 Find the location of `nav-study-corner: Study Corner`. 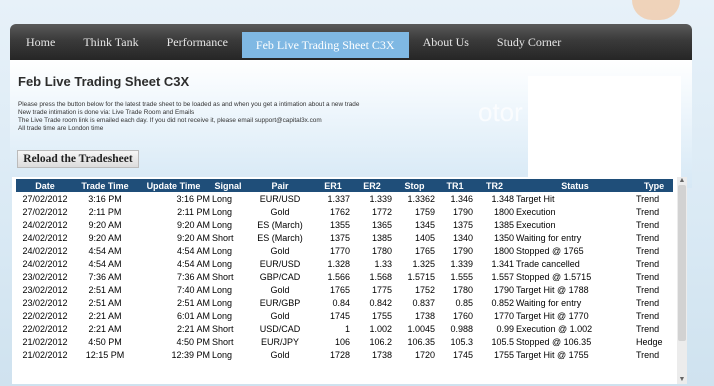

nav-study-corner: Study Corner is located at coordinates (529, 42).